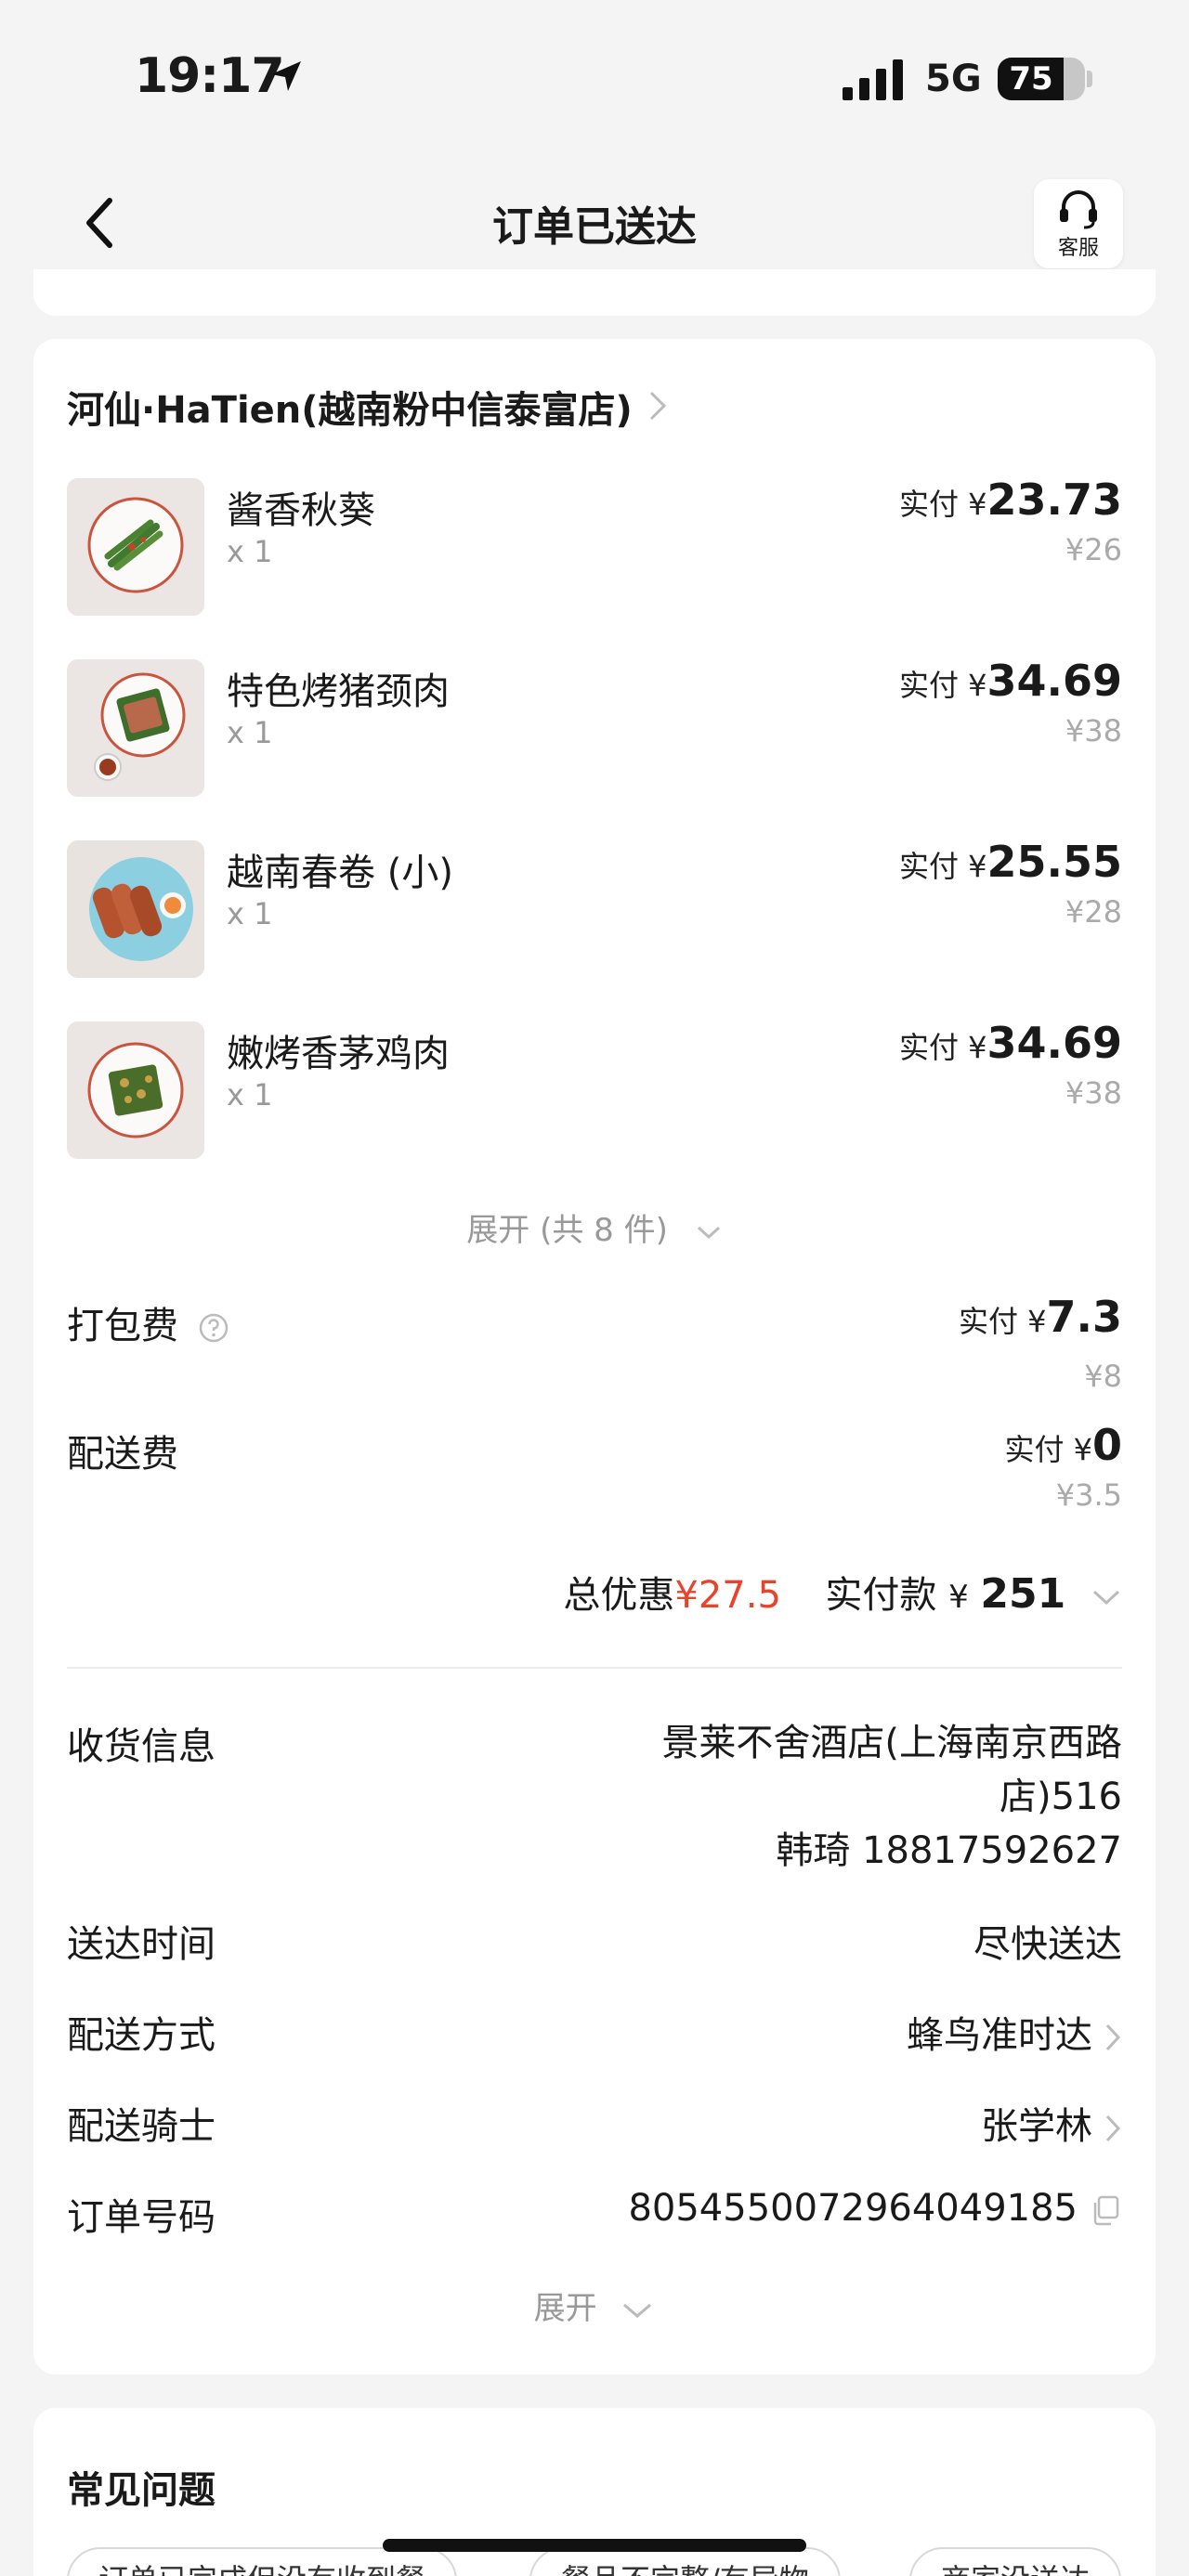 This screenshot has height=2576, width=1189. I want to click on order-summary: 总优惠¥27.5 实付款 ¥ 251, so click(843, 1592).